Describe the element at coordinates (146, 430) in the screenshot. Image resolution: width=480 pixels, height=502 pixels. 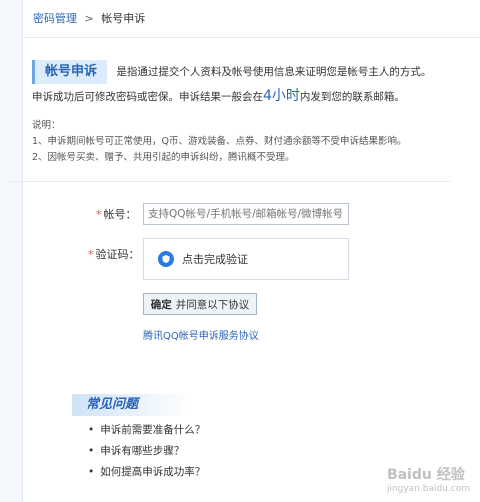
I see `faq-item: 申诉前需要准备什么？` at that location.